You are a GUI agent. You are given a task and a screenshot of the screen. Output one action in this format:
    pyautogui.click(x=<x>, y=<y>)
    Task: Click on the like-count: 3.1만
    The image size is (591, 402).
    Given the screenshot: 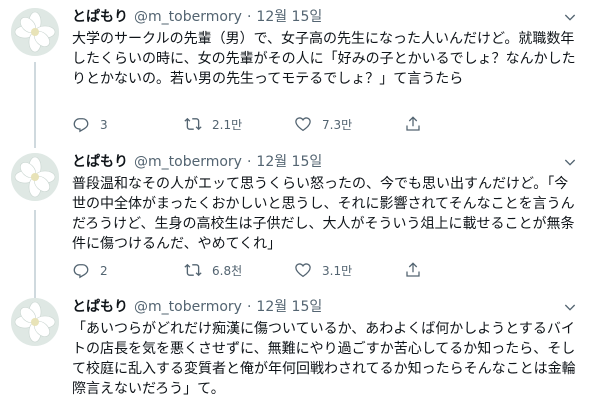 What is the action you would take?
    pyautogui.click(x=337, y=271)
    